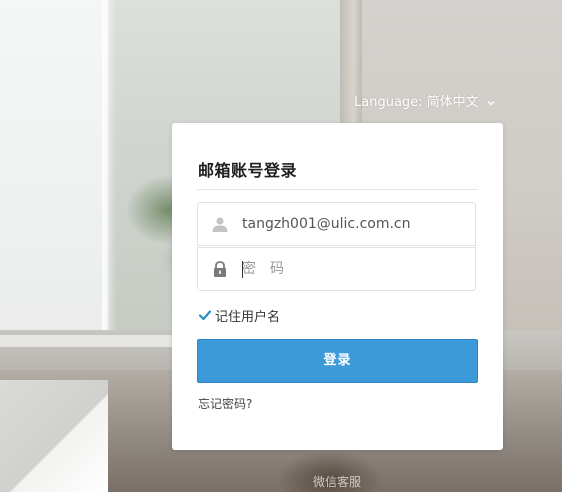 Image resolution: width=562 pixels, height=492 pixels. What do you see at coordinates (356, 269) in the screenshot?
I see `password-input` at bounding box center [356, 269].